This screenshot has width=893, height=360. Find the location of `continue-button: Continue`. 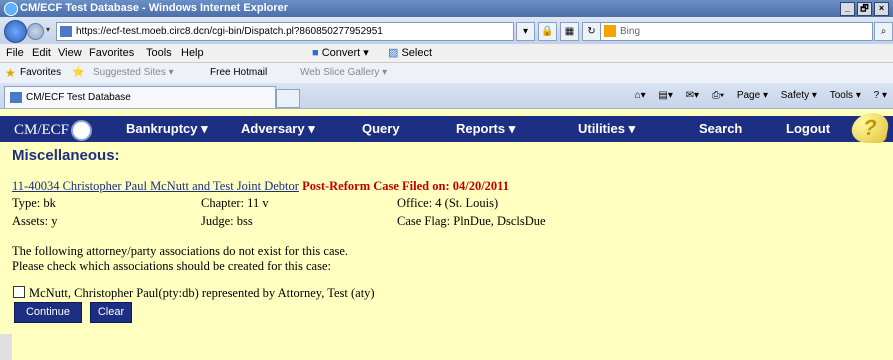

continue-button: Continue is located at coordinates (48, 312).